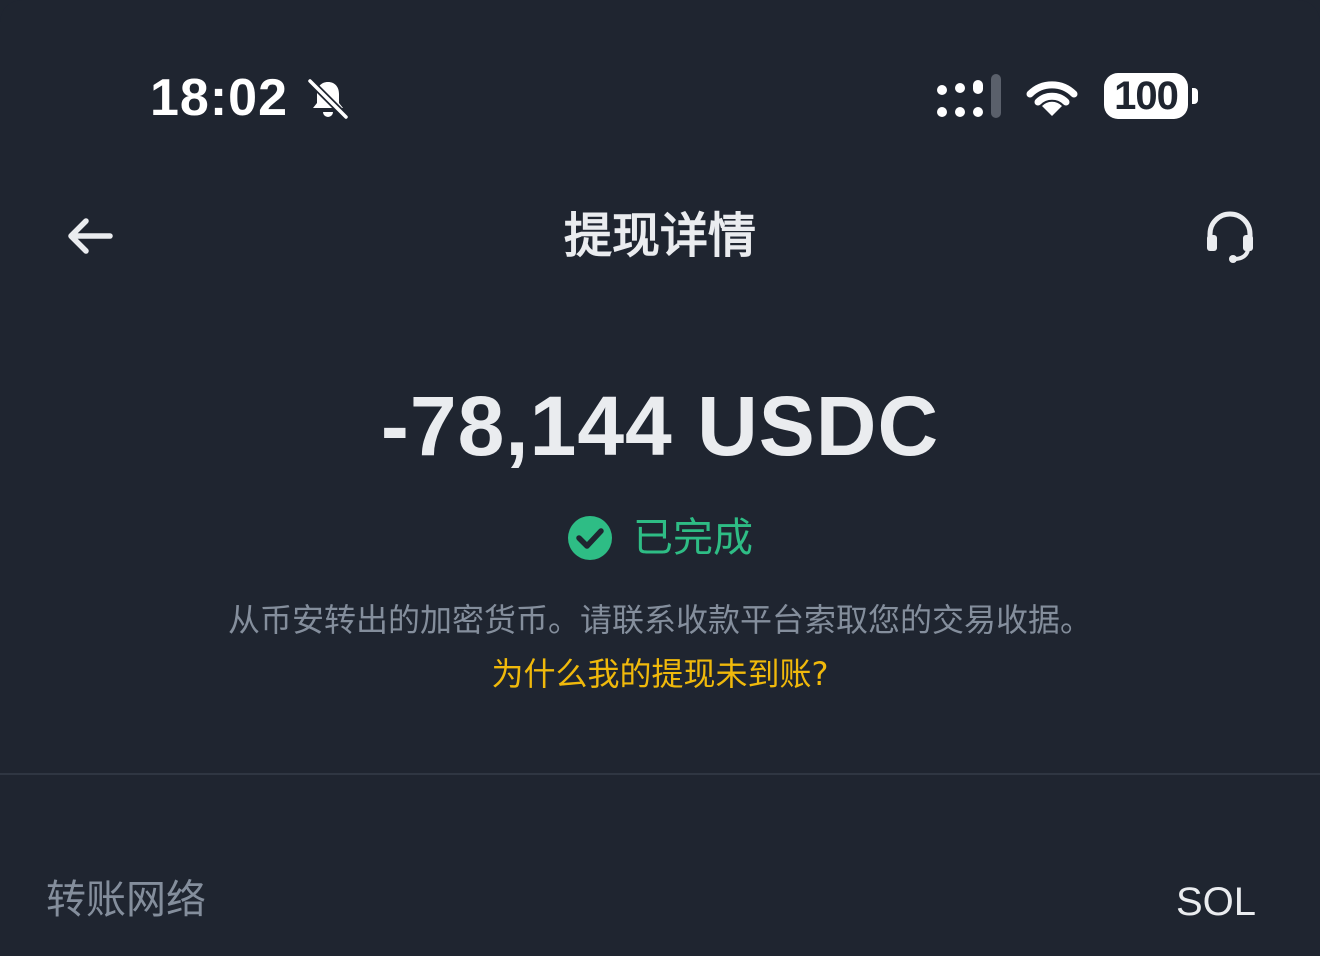 The height and width of the screenshot is (956, 1320). What do you see at coordinates (126, 900) in the screenshot?
I see `network-label: 转账网络` at bounding box center [126, 900].